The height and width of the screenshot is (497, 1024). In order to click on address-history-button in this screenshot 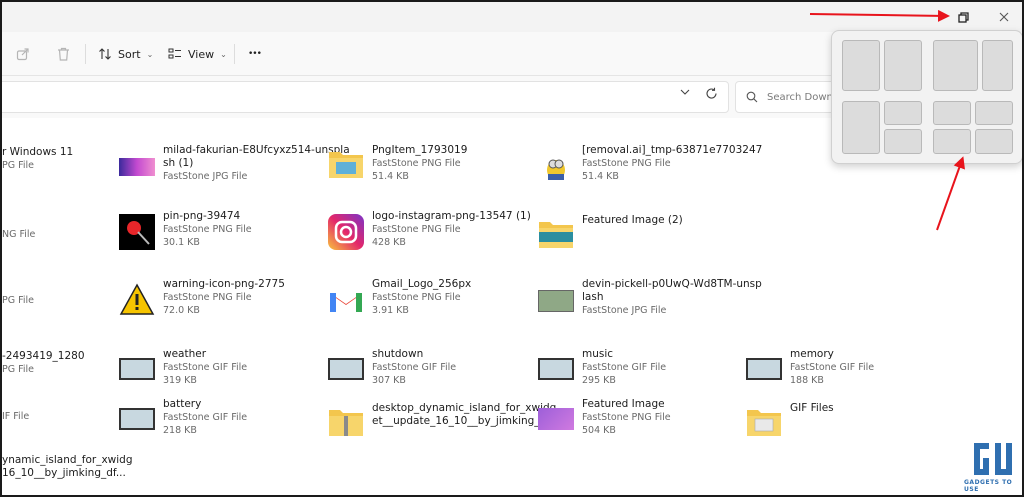, I will do `click(685, 92)`.